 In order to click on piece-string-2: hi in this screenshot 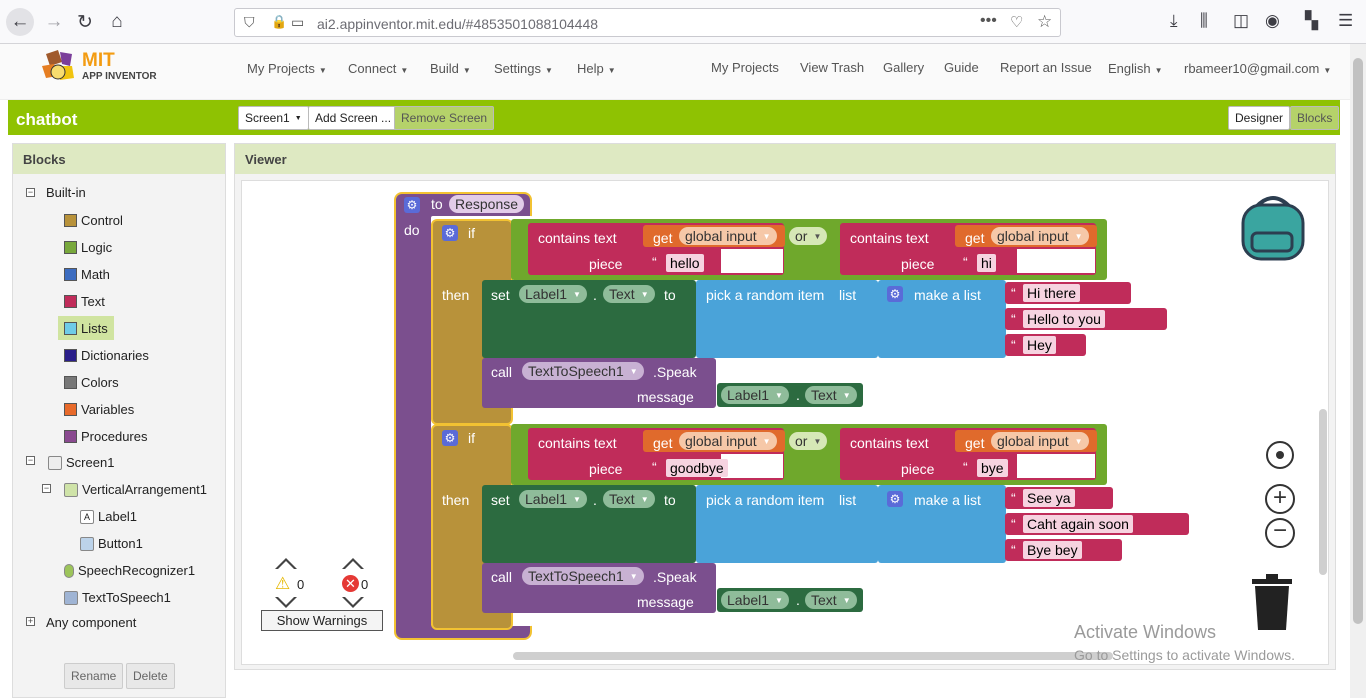, I will do `click(986, 263)`.